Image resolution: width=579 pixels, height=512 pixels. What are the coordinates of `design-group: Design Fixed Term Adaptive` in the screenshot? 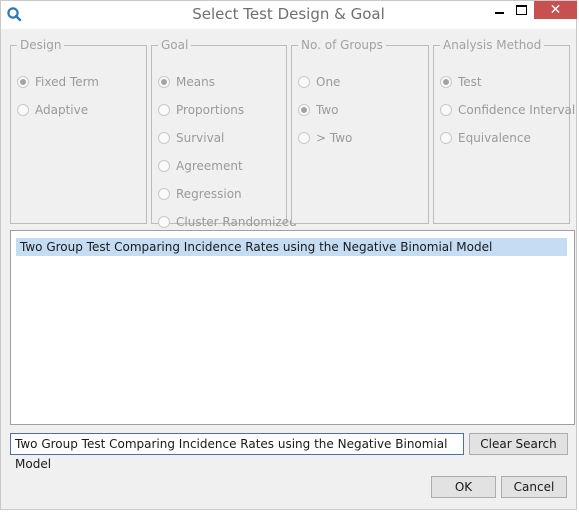 It's located at (78, 131).